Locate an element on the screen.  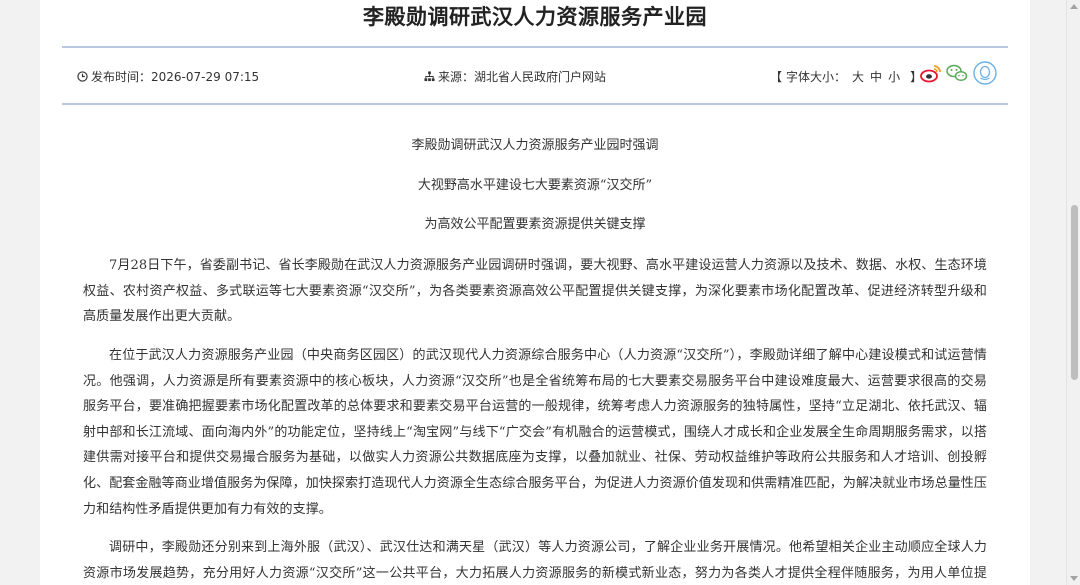
publish-time-value: 2026-07-29 07:15 is located at coordinates (205, 77).